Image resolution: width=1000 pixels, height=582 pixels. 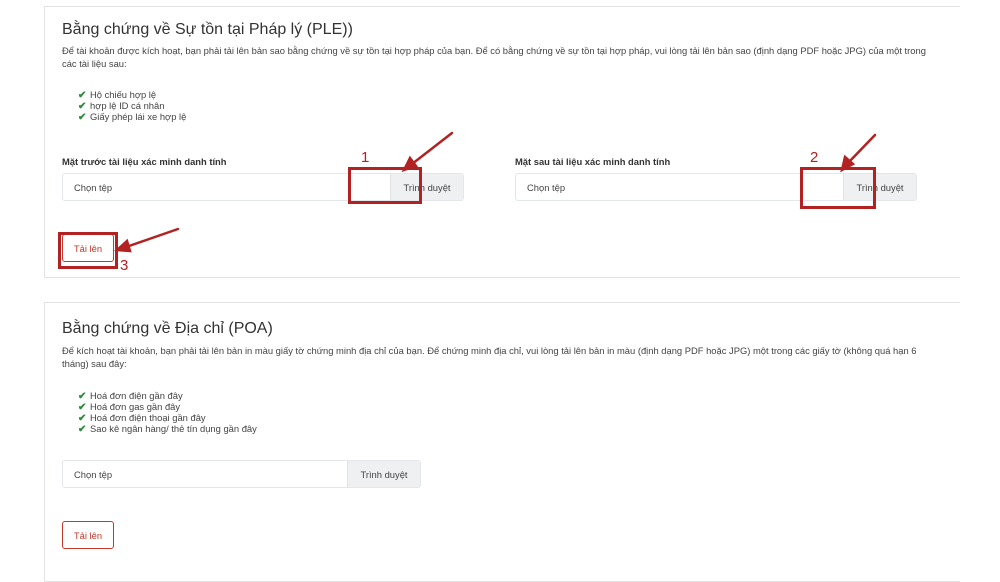 I want to click on annotation-number-3: 3, so click(x=124, y=265).